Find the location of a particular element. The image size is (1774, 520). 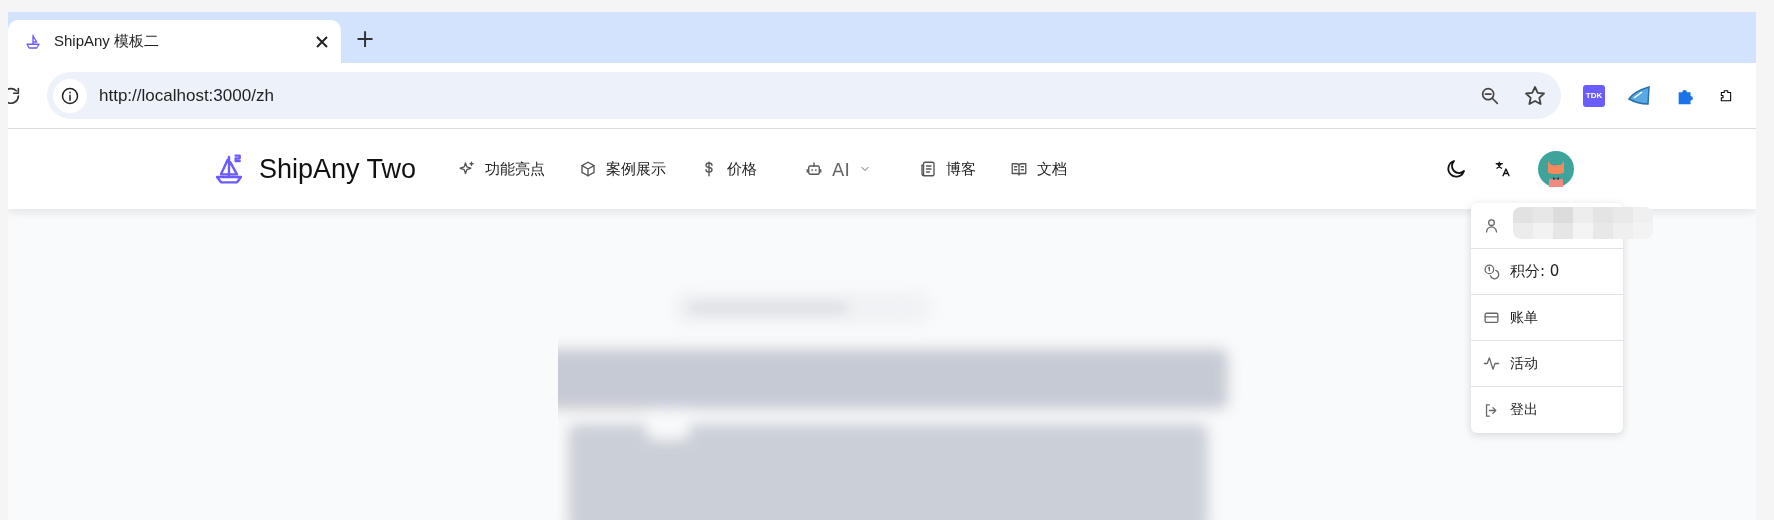

info-icon is located at coordinates (70, 95).